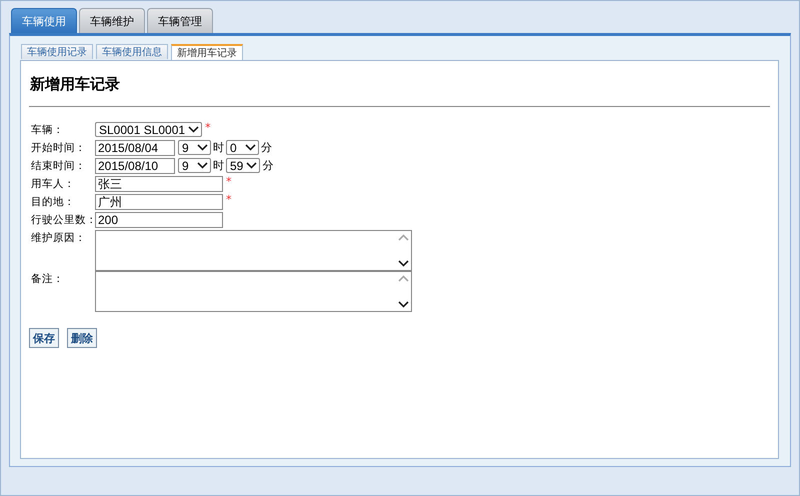  I want to click on tab: 车辆使用信息, so click(132, 51).